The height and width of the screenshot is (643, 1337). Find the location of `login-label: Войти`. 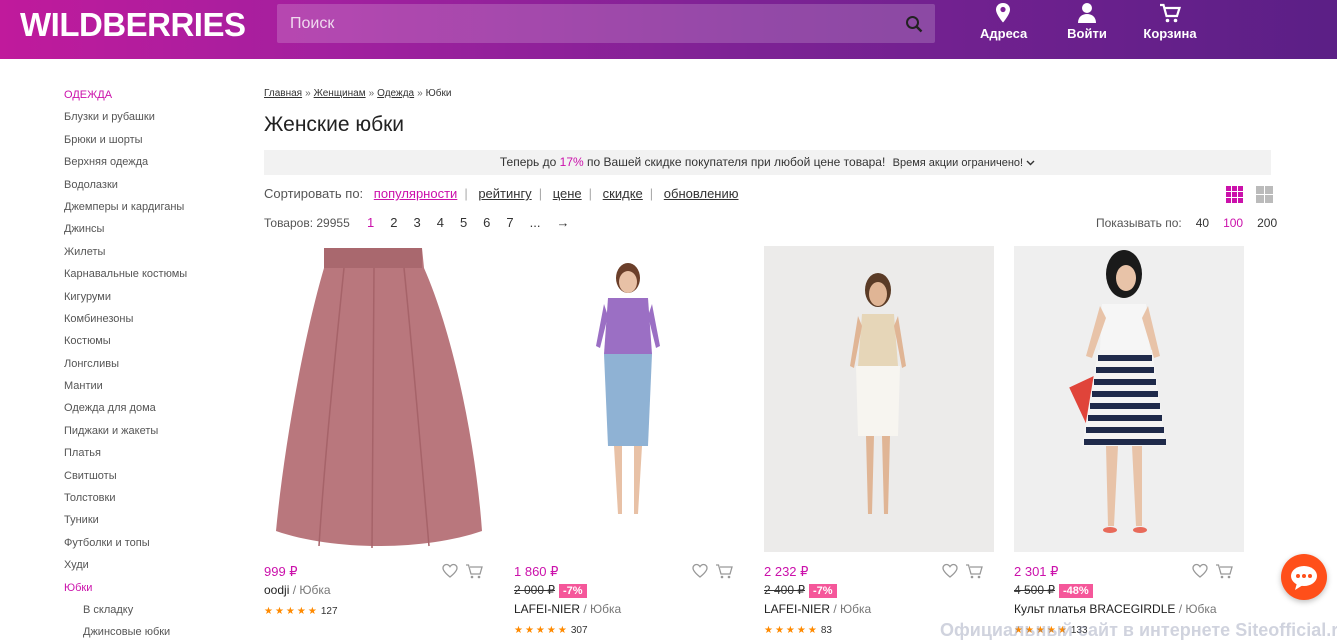

login-label: Войти is located at coordinates (1087, 33).